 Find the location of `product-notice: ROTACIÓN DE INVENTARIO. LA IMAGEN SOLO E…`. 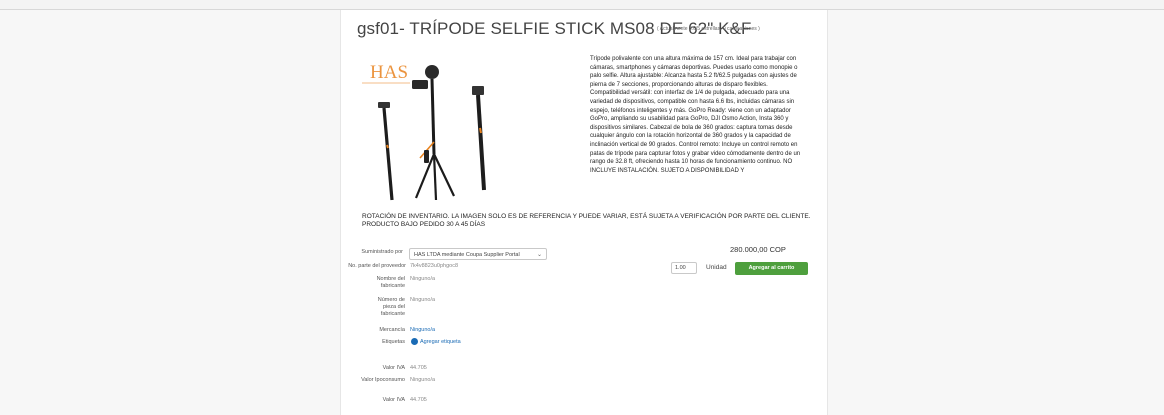

product-notice: ROTACIÓN DE INVENTARIO. LA IMAGEN SOLO E… is located at coordinates (586, 221).